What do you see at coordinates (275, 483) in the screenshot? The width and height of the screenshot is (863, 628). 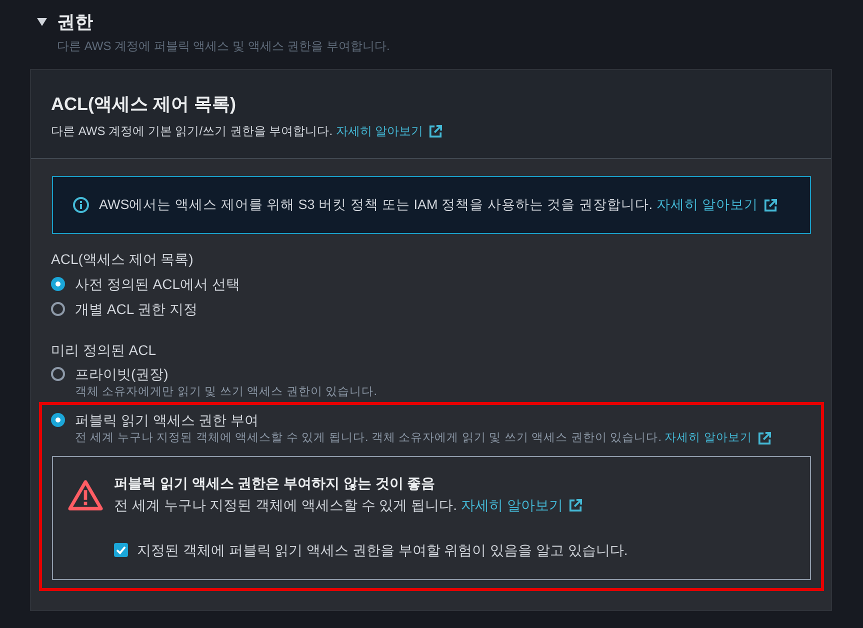 I see `warning-title: 퍼블릭 읽기 액세스 권한은 부여하지 않는 것이 좋음` at bounding box center [275, 483].